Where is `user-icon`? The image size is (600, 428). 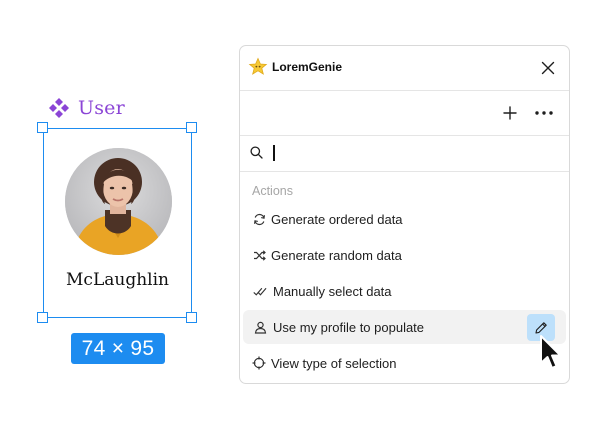 user-icon is located at coordinates (260, 327).